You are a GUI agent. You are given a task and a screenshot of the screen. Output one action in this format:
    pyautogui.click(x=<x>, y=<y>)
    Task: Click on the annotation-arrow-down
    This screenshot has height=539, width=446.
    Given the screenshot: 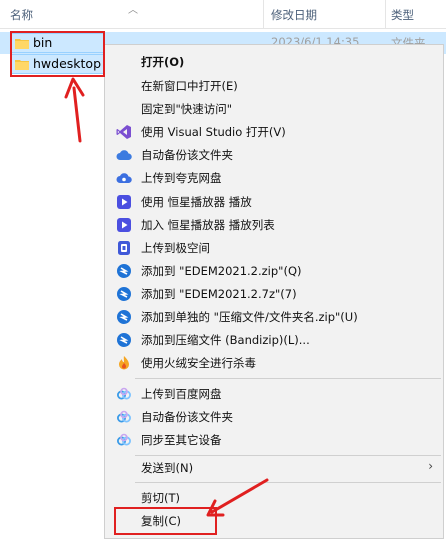 What is the action you would take?
    pyautogui.click(x=239, y=496)
    